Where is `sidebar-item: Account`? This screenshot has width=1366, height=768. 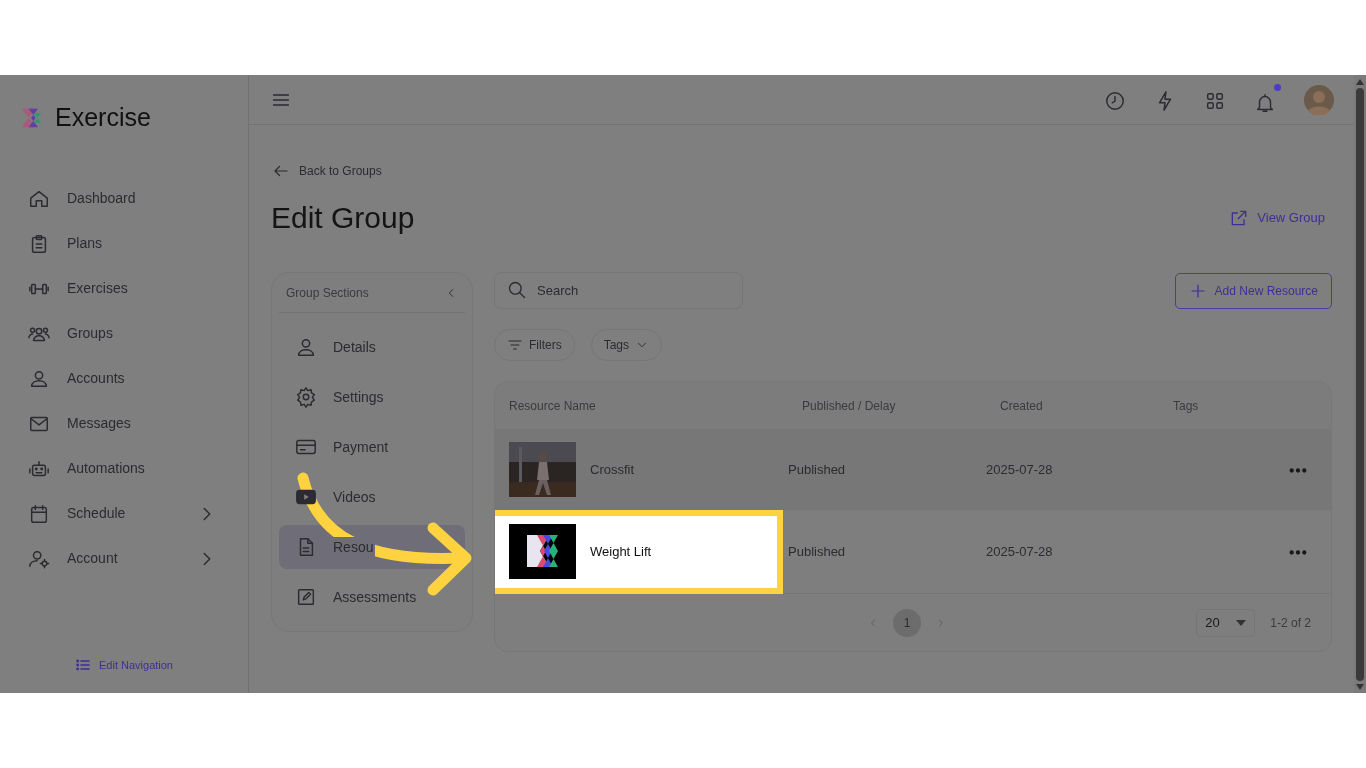
sidebar-item: Account is located at coordinates (124, 558).